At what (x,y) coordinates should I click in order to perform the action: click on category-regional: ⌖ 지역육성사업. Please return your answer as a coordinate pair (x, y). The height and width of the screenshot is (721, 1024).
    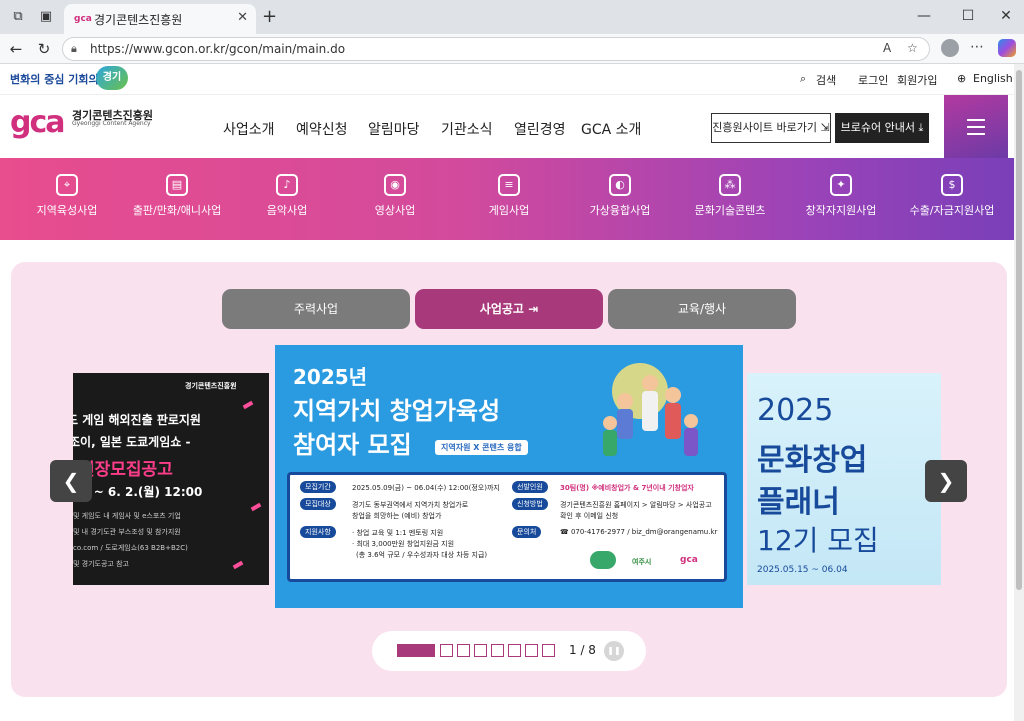
    Looking at the image, I should click on (67, 199).